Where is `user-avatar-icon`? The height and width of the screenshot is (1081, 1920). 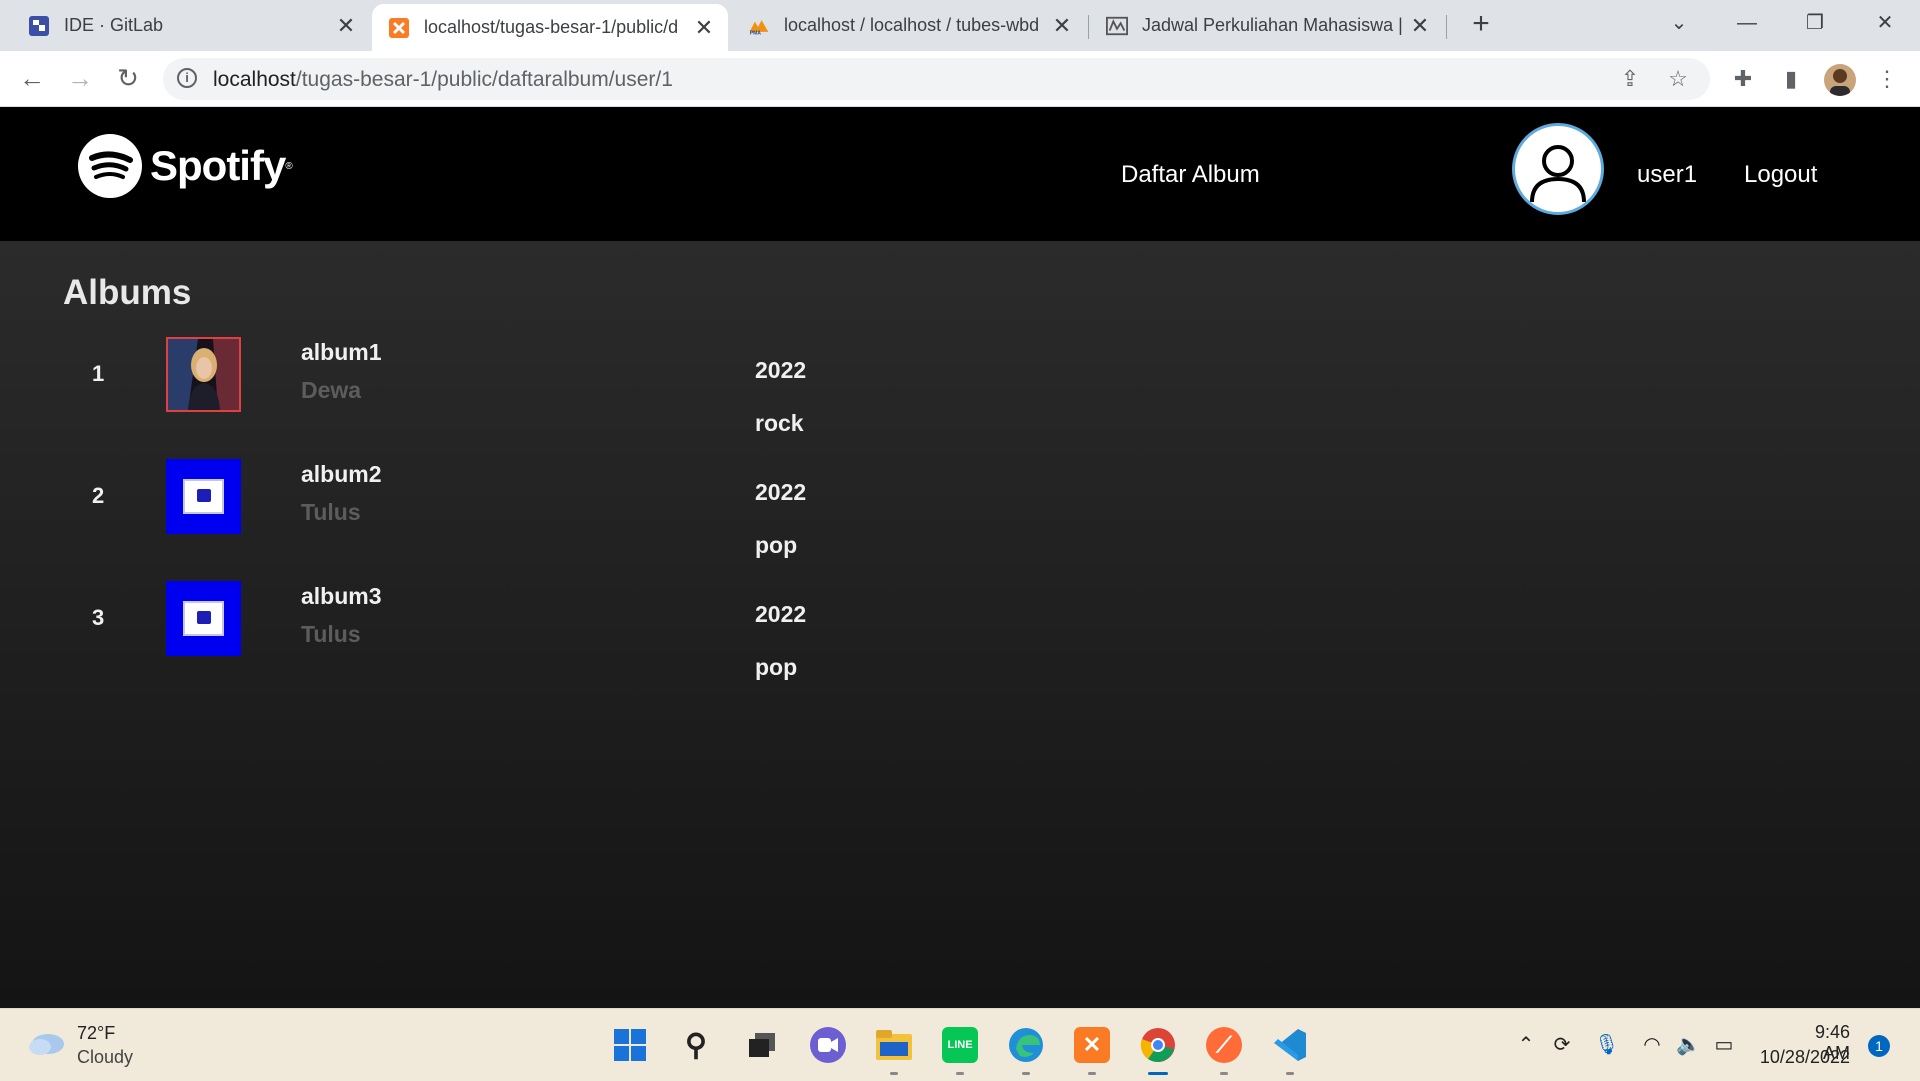 user-avatar-icon is located at coordinates (1558, 169).